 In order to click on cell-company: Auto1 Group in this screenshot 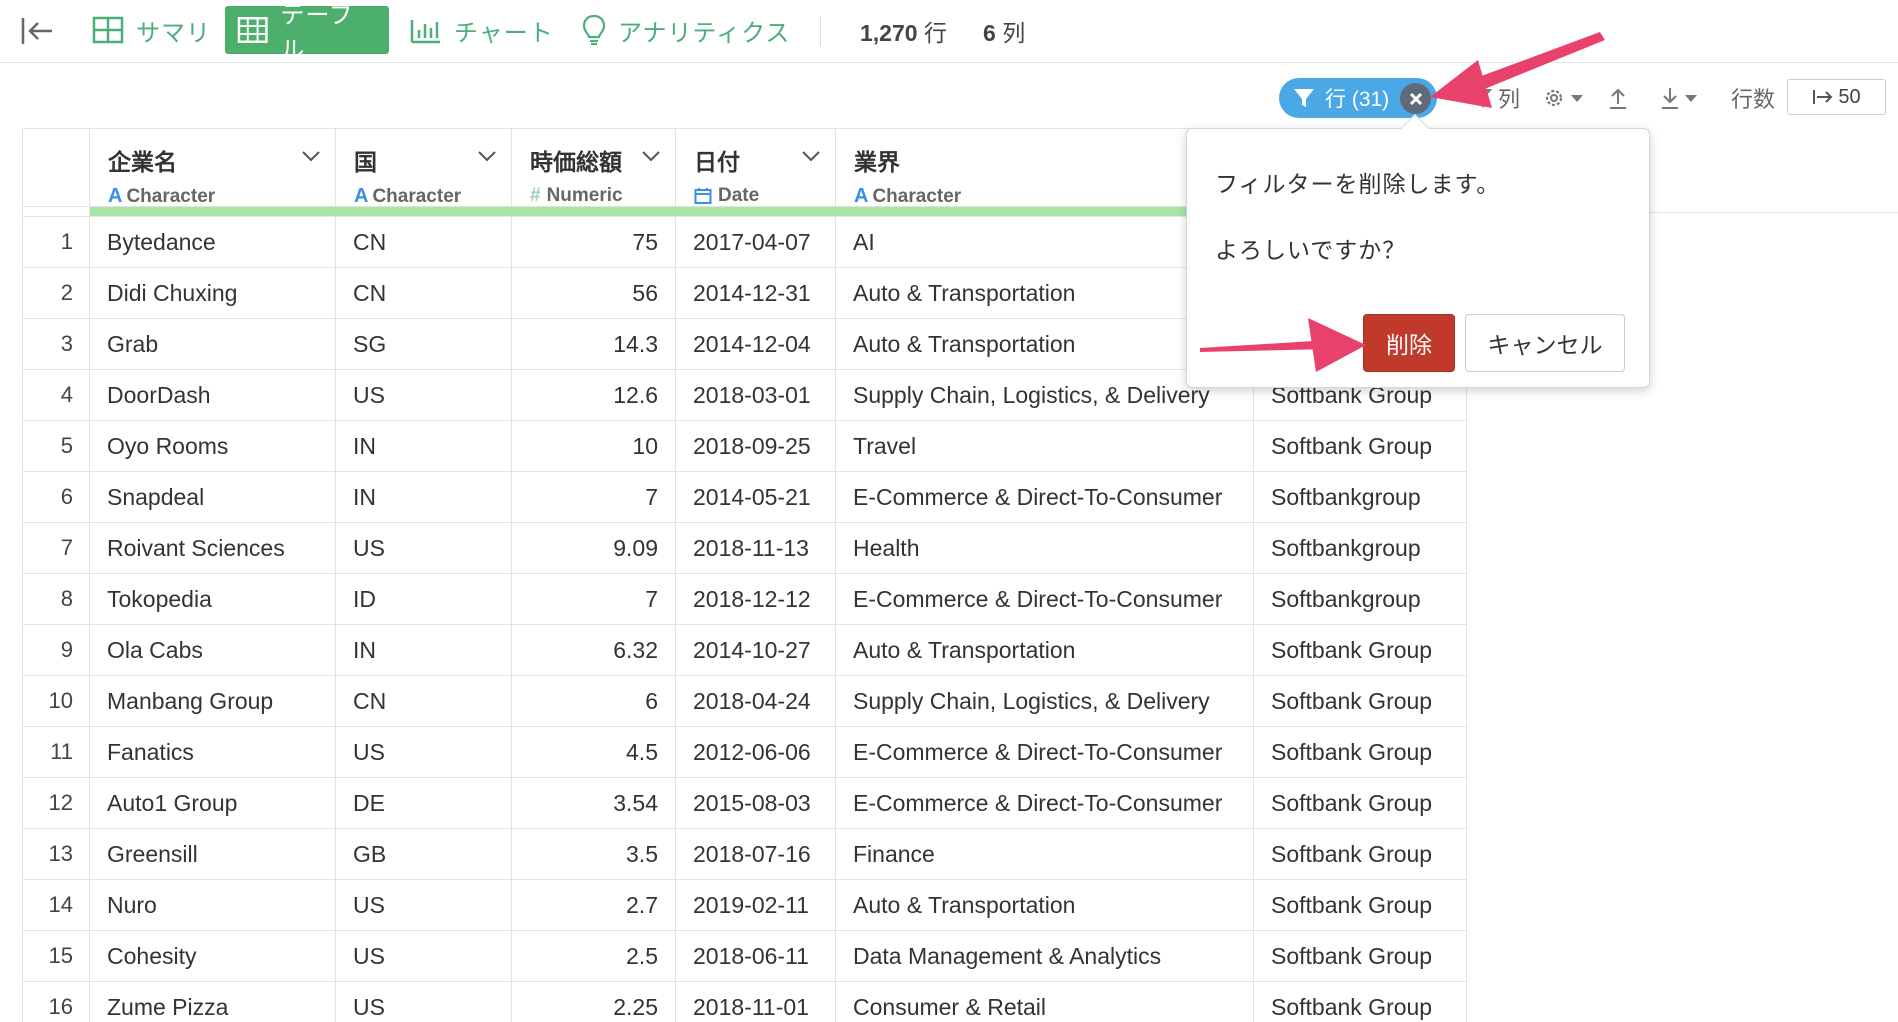, I will do `click(212, 803)`.